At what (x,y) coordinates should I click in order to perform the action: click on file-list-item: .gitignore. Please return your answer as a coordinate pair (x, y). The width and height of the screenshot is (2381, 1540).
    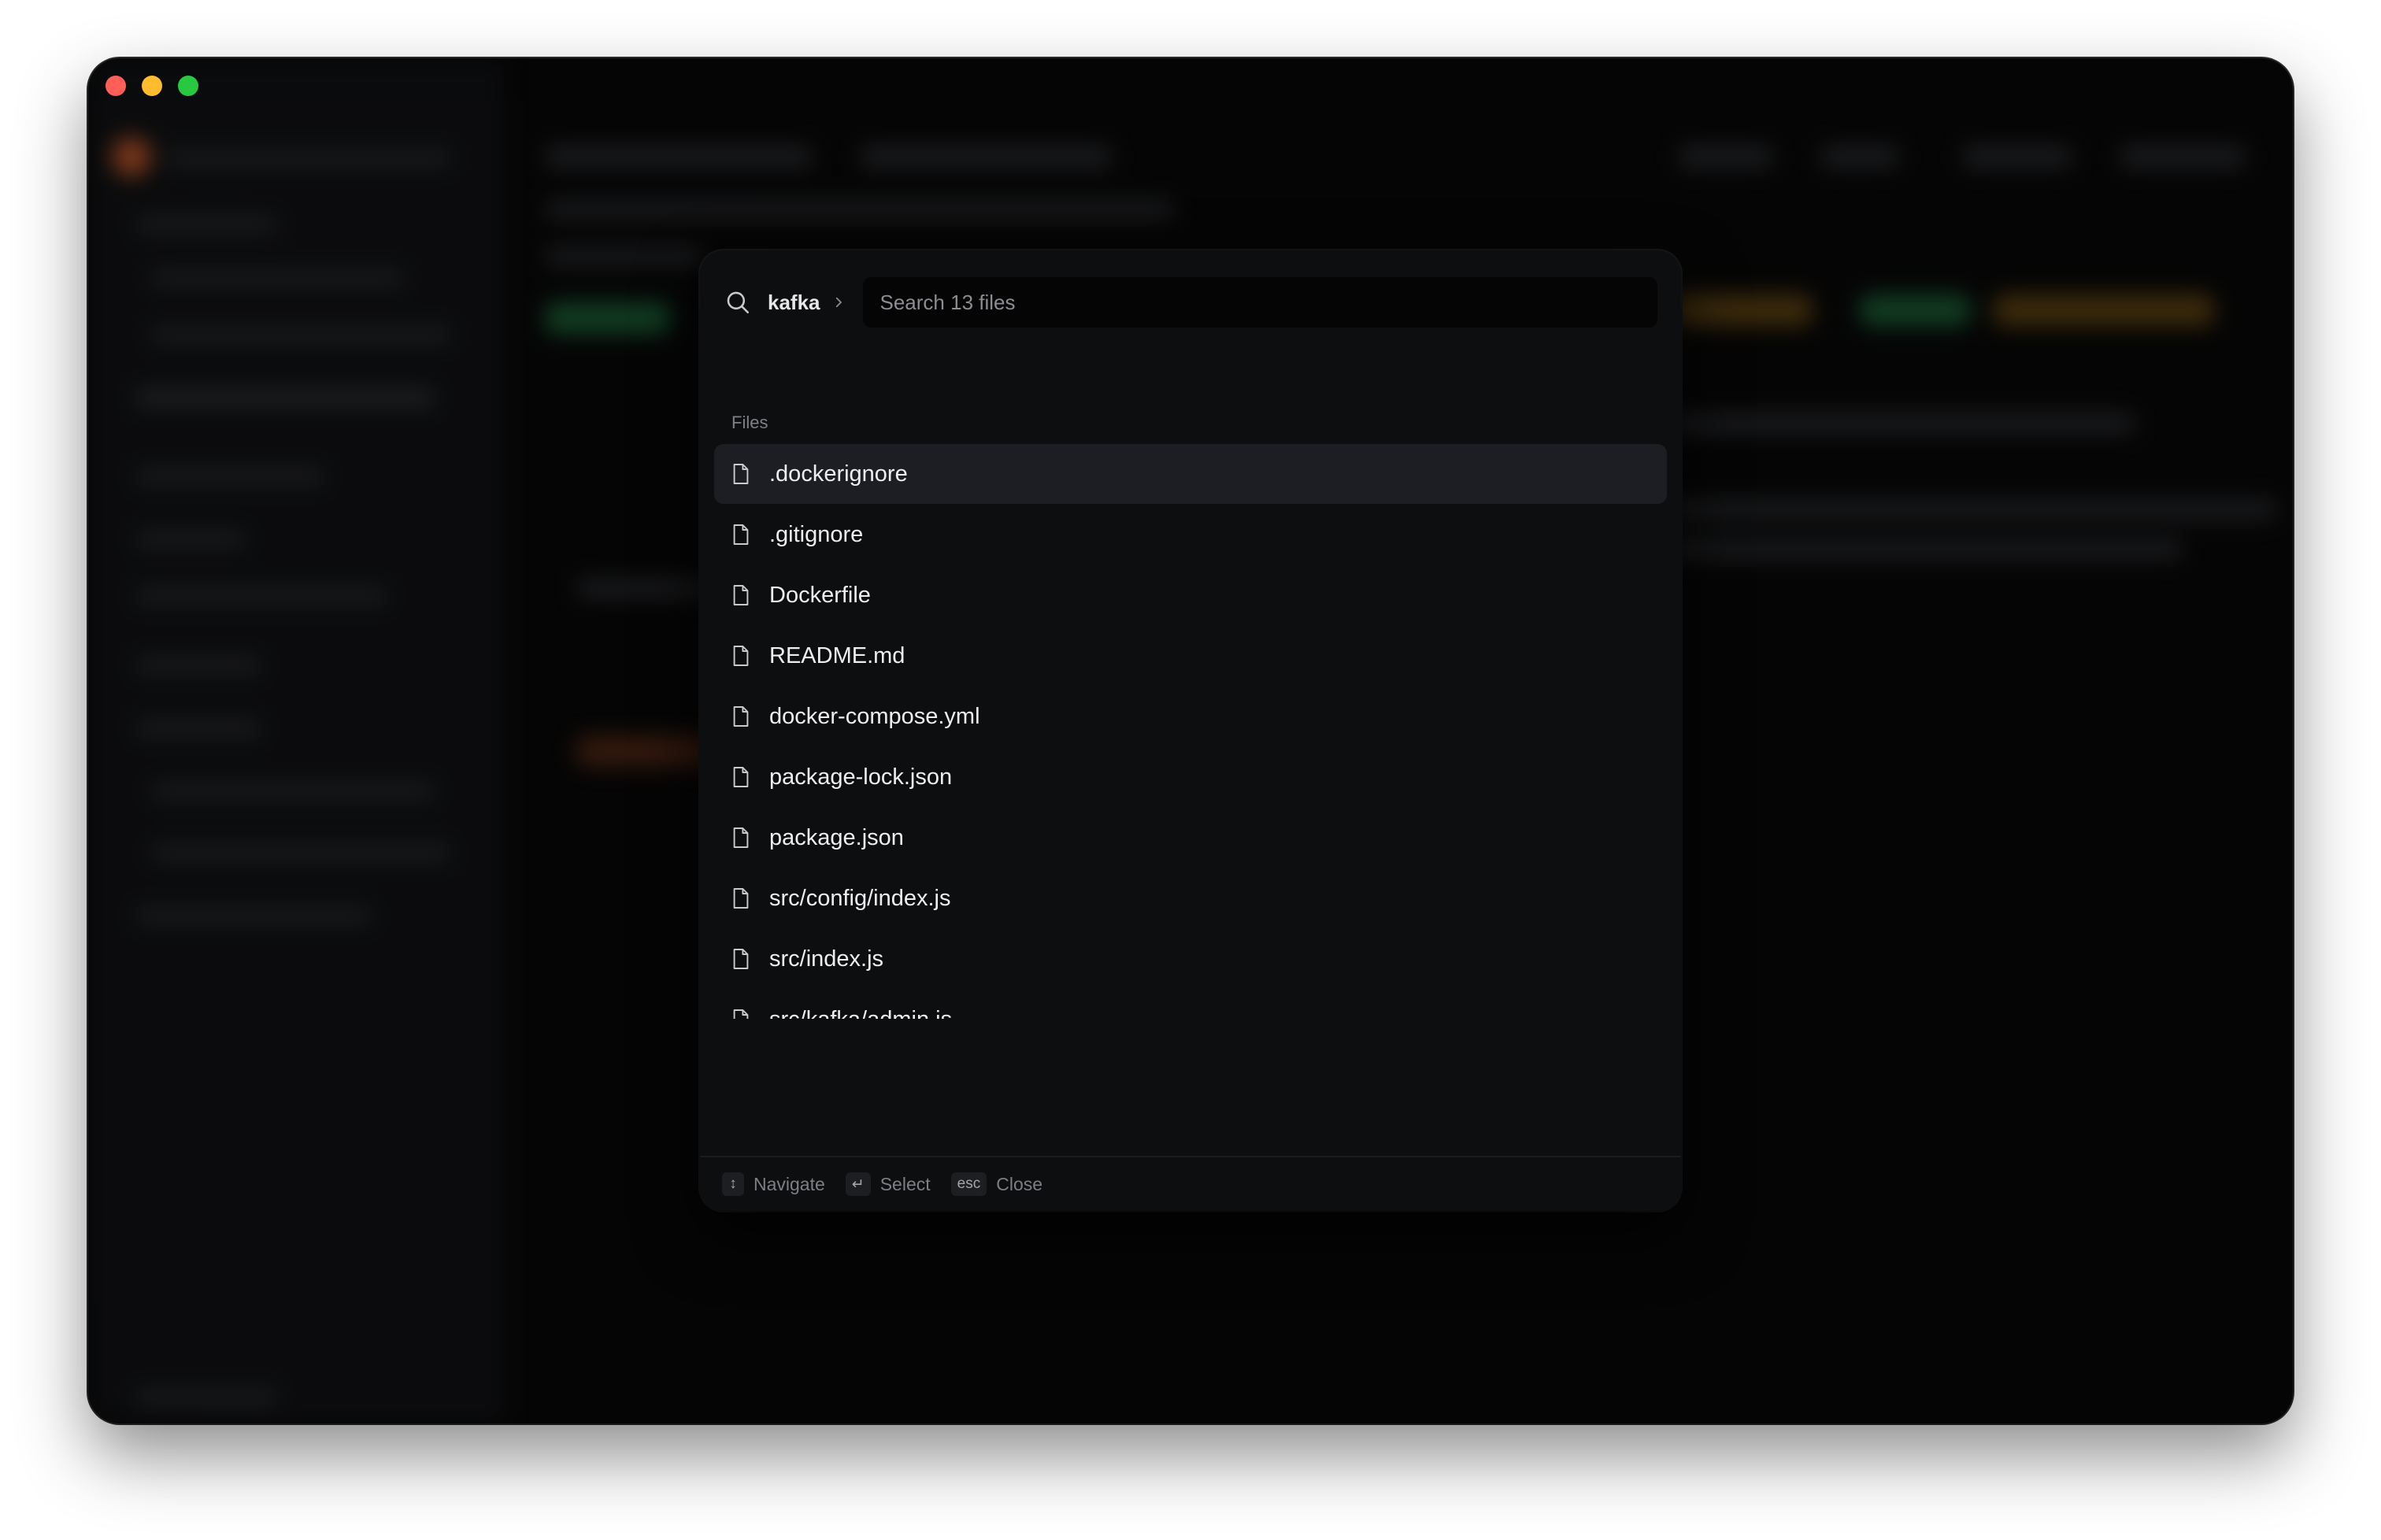
    Looking at the image, I should click on (1190, 535).